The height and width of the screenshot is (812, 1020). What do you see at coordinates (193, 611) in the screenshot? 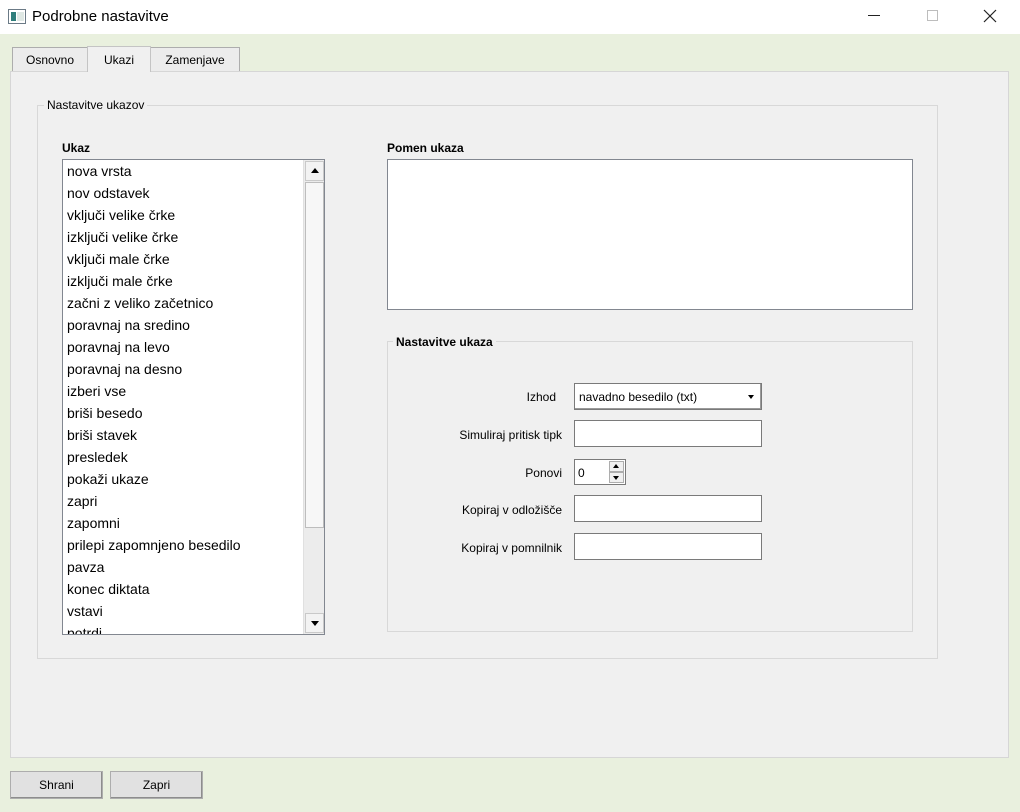
I see `command-list-item: vstavi` at bounding box center [193, 611].